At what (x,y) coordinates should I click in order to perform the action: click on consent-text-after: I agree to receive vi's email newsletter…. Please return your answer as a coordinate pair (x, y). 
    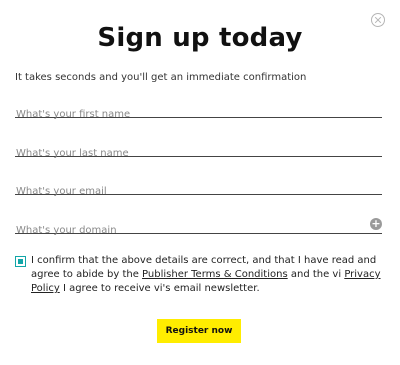
    Looking at the image, I should click on (159, 288).